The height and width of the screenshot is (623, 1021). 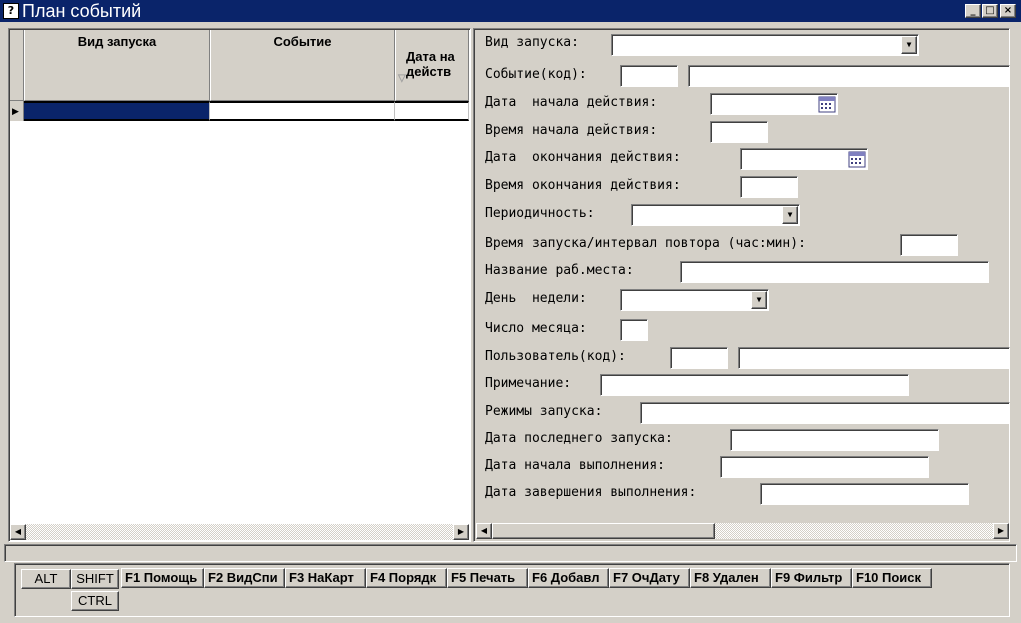 What do you see at coordinates (536, 74) in the screenshot?
I see `event-label: Событие(код):` at bounding box center [536, 74].